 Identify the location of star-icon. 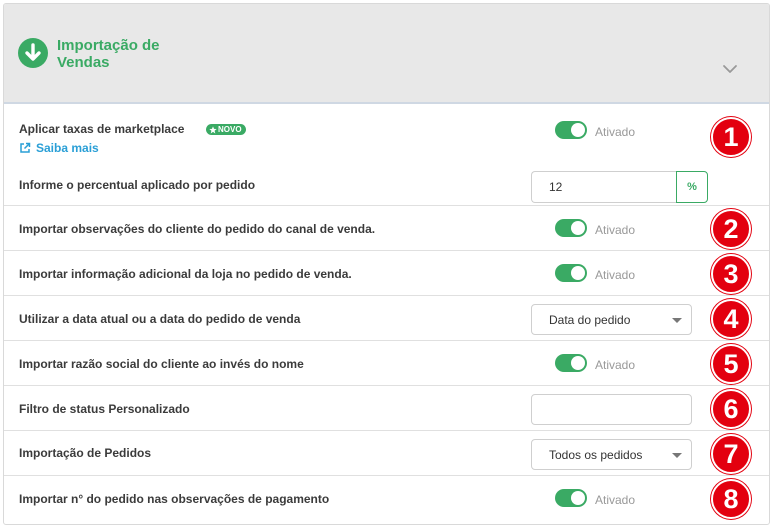
(213, 129).